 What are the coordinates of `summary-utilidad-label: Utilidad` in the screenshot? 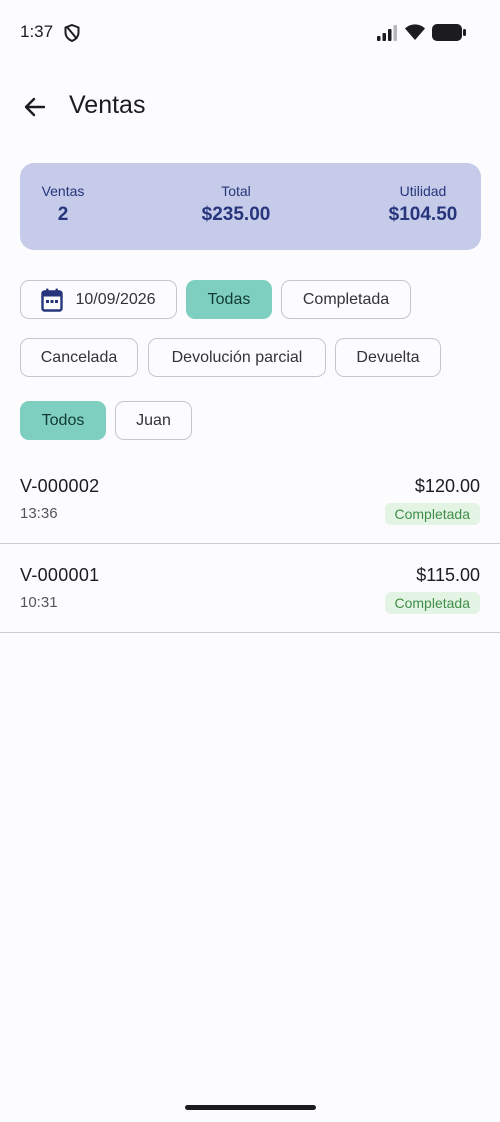 It's located at (423, 191).